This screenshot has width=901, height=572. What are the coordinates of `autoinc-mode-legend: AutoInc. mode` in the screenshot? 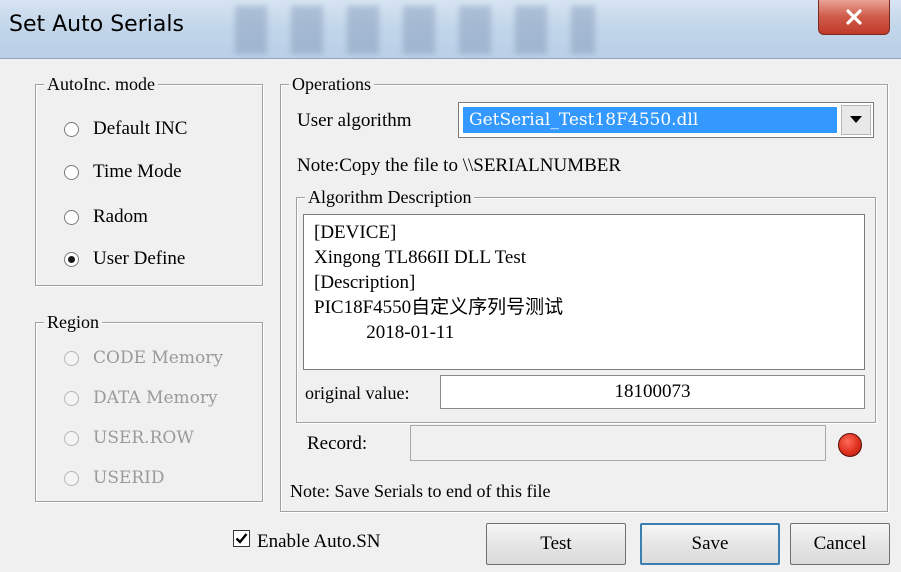 It's located at (101, 84).